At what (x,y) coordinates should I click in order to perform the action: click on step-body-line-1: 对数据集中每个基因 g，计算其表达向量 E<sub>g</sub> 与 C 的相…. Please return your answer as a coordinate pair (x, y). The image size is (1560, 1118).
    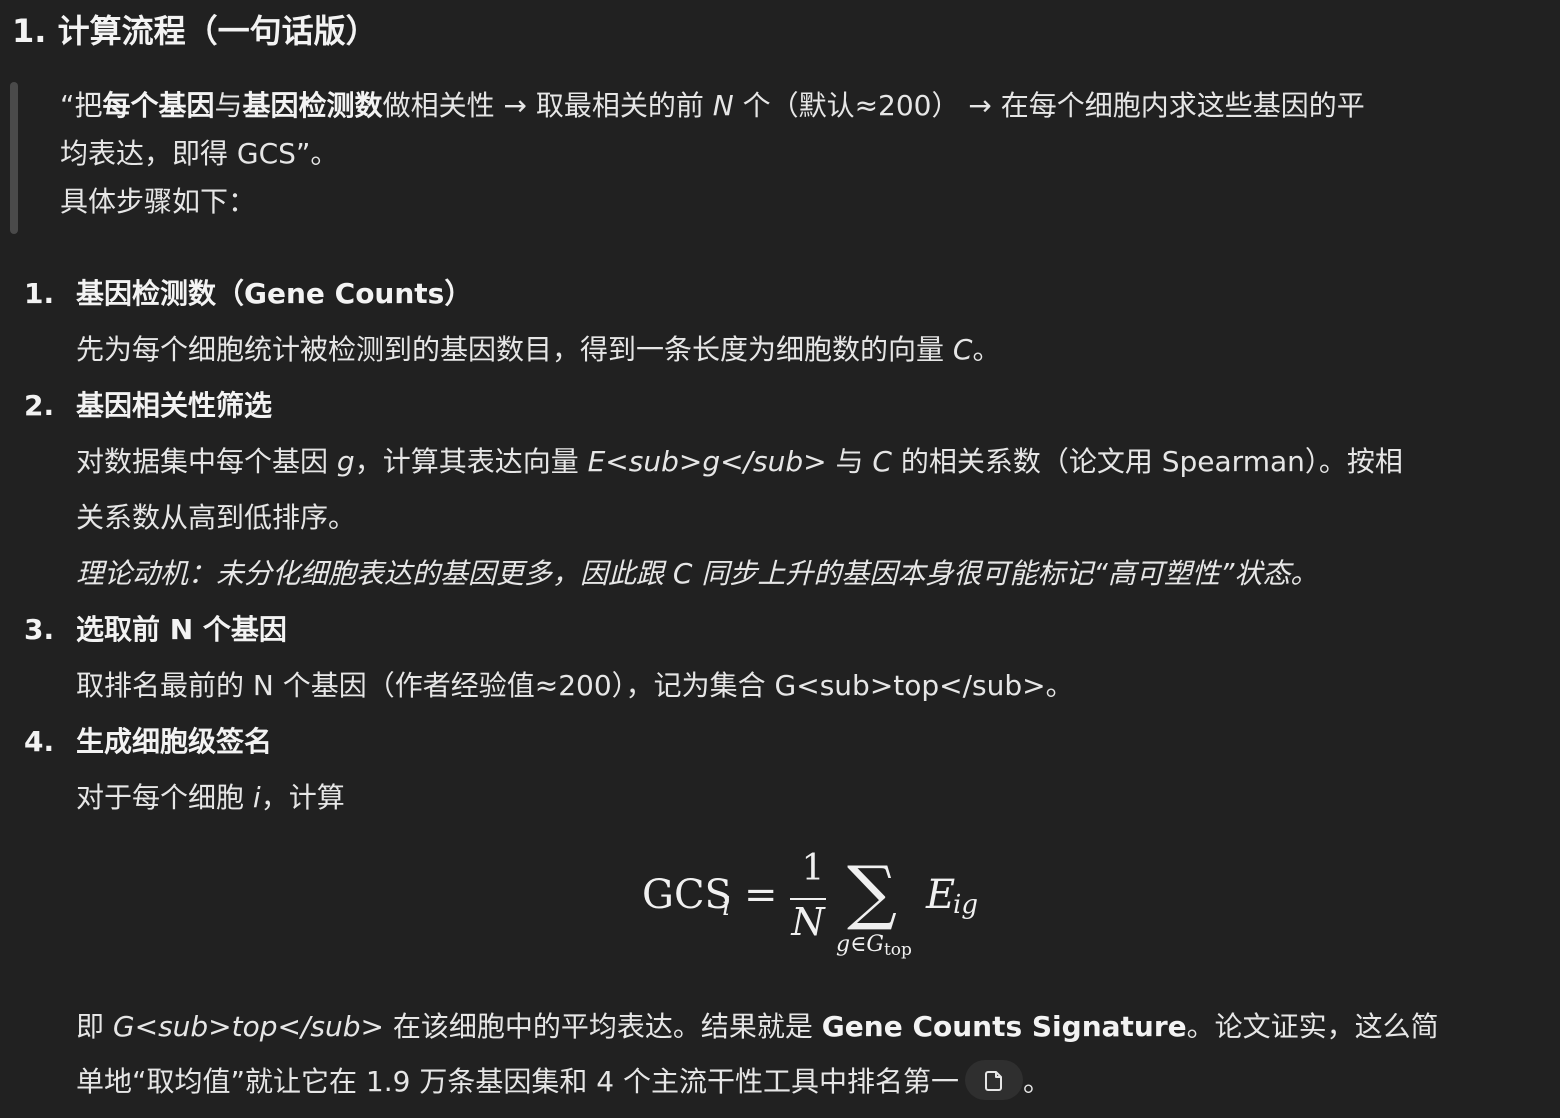
    Looking at the image, I should click on (739, 462).